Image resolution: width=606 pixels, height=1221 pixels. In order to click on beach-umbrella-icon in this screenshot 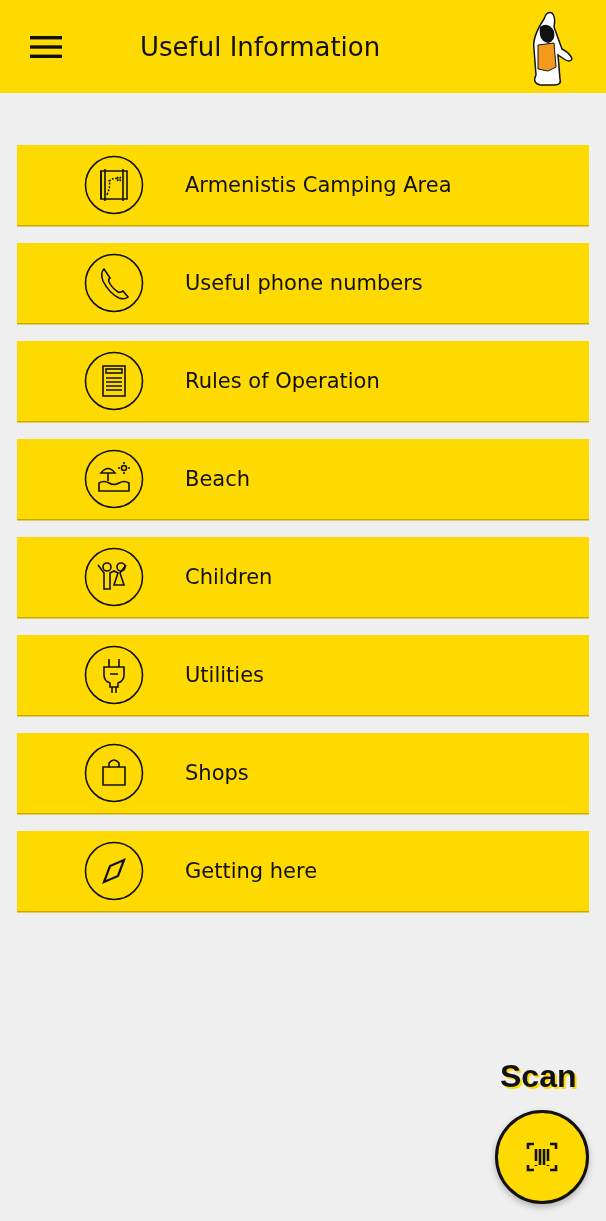, I will do `click(114, 479)`.